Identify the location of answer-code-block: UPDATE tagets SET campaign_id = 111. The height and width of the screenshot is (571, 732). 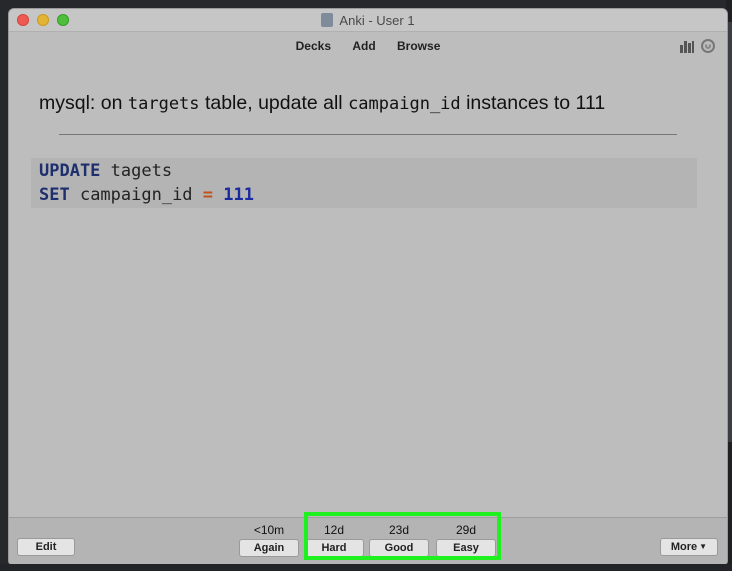
(364, 183).